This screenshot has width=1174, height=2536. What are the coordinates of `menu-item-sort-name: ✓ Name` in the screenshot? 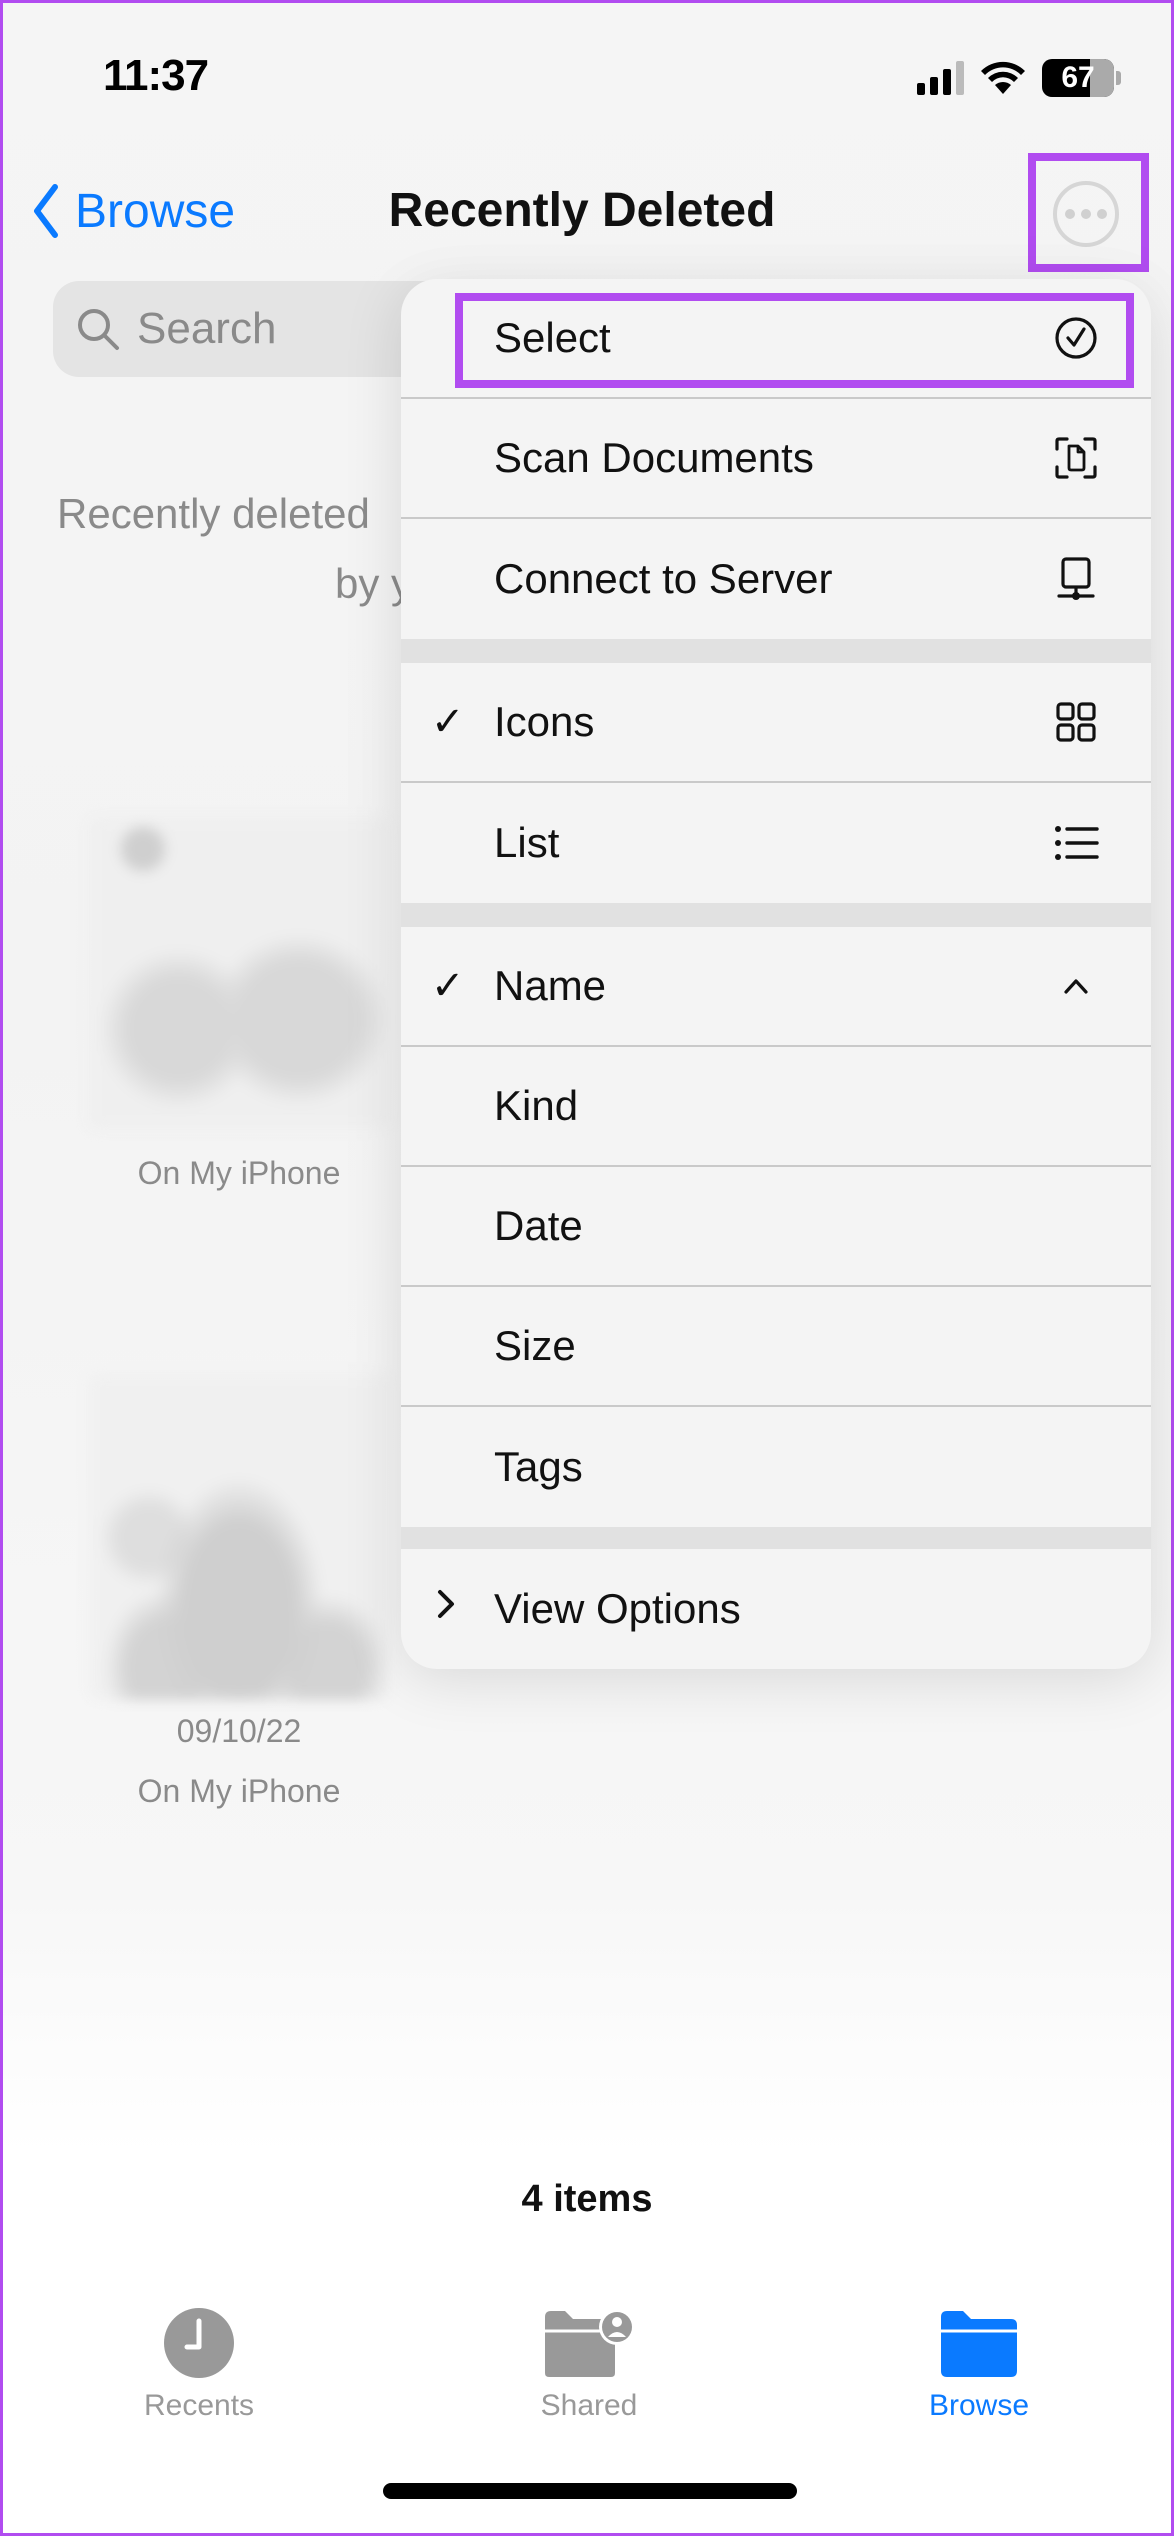 It's located at (776, 987).